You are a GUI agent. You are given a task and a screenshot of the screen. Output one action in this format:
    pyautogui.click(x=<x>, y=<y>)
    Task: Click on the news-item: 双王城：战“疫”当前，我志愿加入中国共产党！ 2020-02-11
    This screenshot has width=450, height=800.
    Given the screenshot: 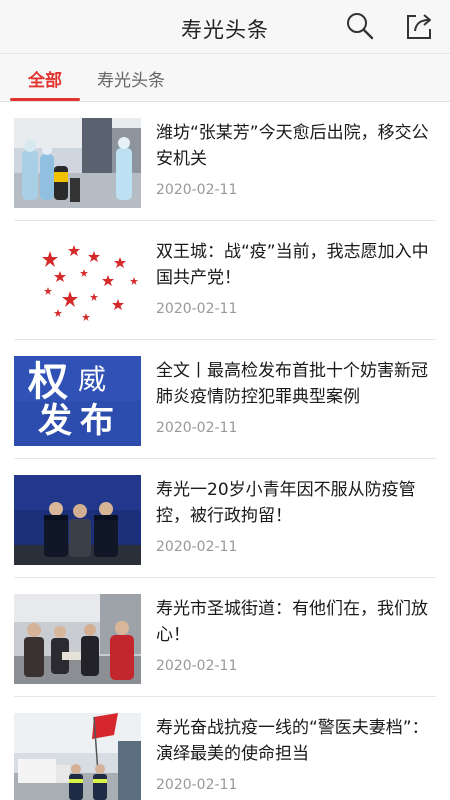 What is the action you would take?
    pyautogui.click(x=225, y=280)
    